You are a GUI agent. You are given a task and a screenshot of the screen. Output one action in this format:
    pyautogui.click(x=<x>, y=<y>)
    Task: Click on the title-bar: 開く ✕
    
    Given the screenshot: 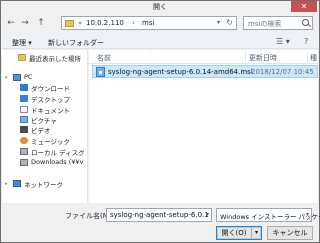 What is the action you would take?
    pyautogui.click(x=160, y=7)
    